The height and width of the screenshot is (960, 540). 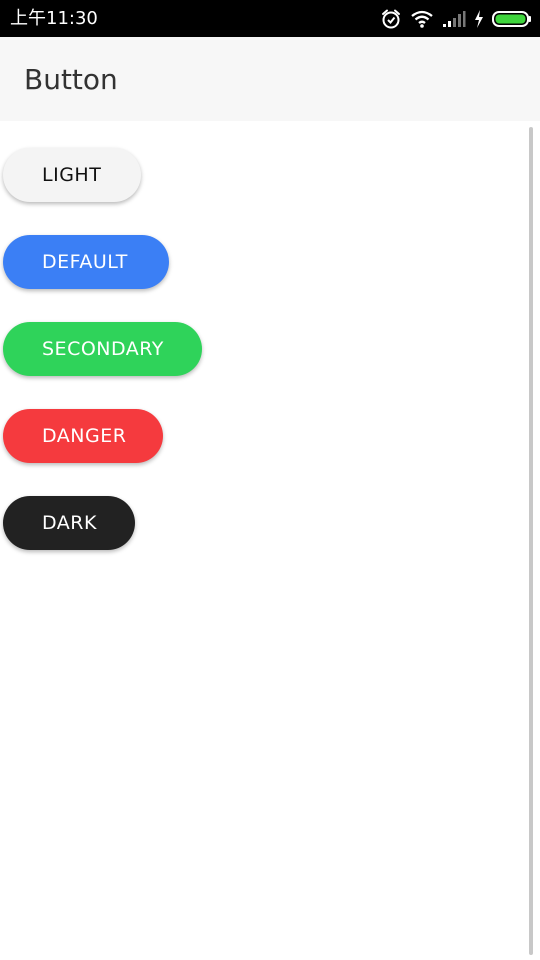 I want to click on battery-icon, so click(x=512, y=19).